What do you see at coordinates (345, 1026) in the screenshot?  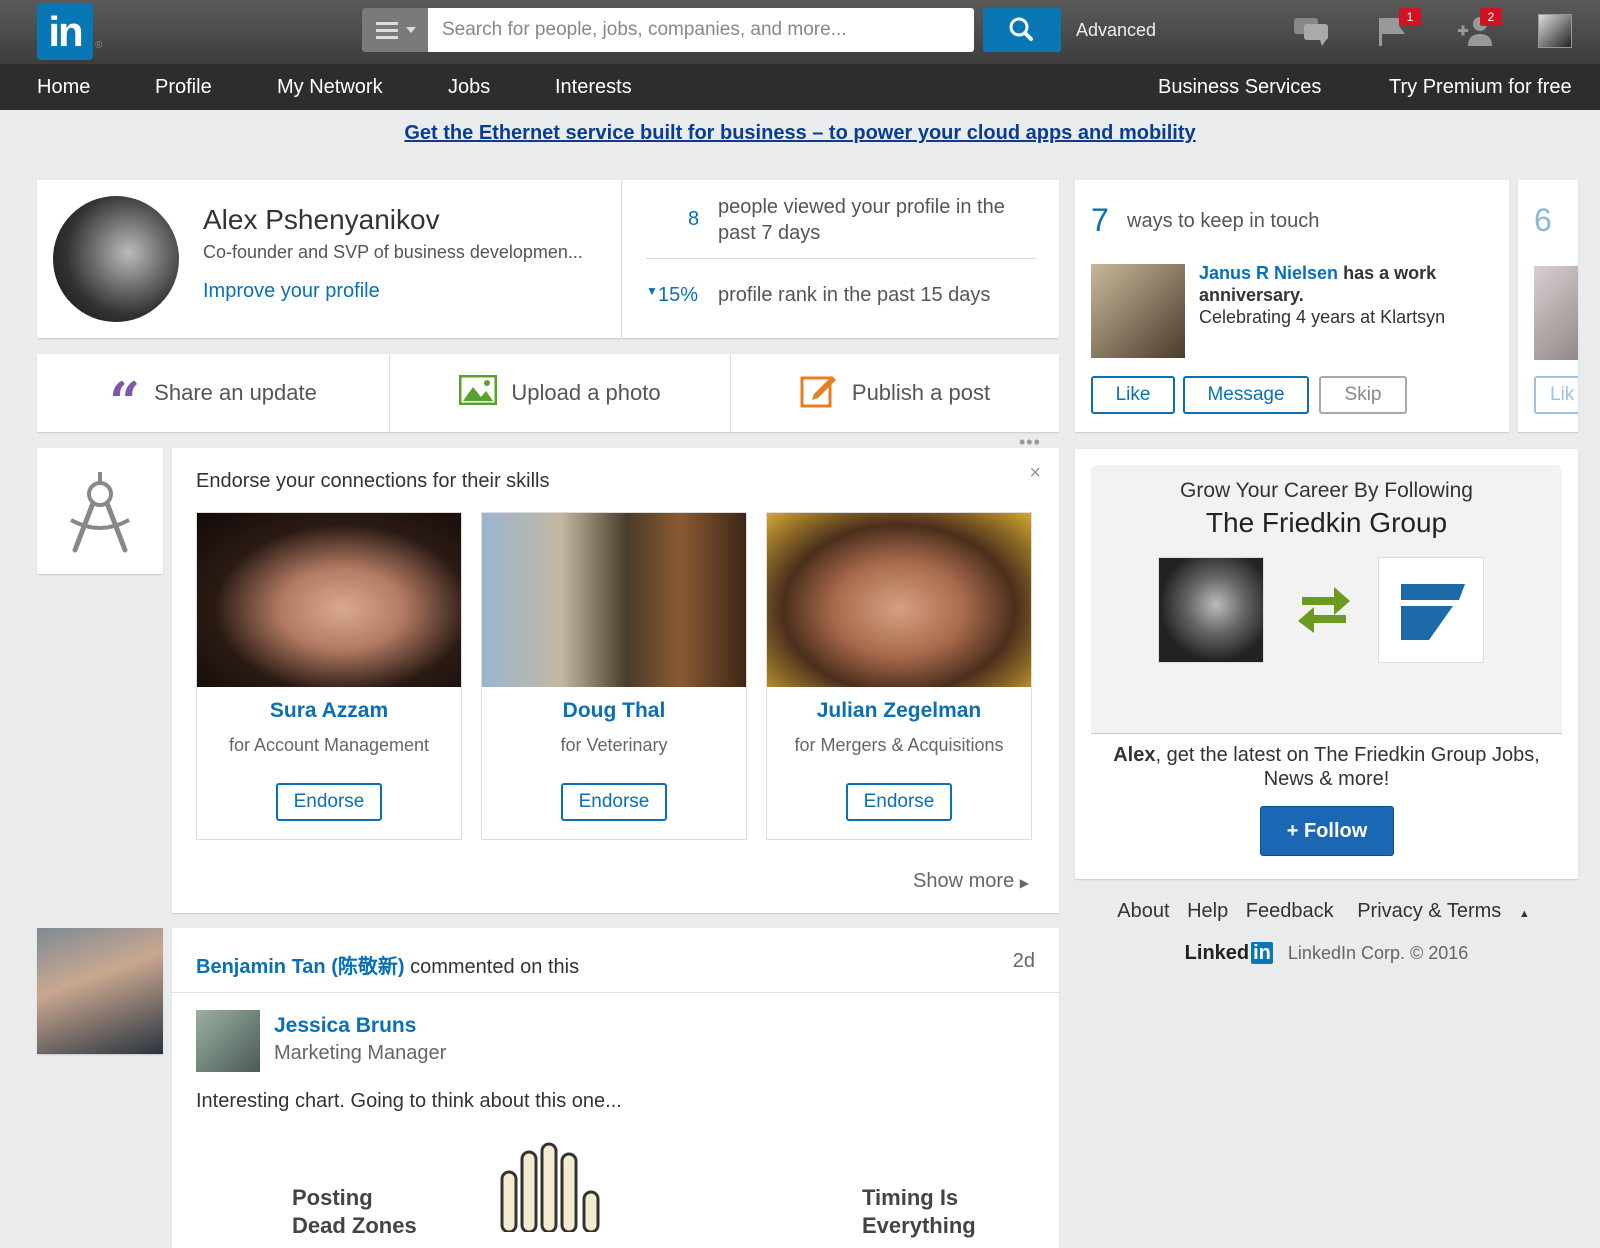 I see `author-name-link: Jessica Bruns` at bounding box center [345, 1026].